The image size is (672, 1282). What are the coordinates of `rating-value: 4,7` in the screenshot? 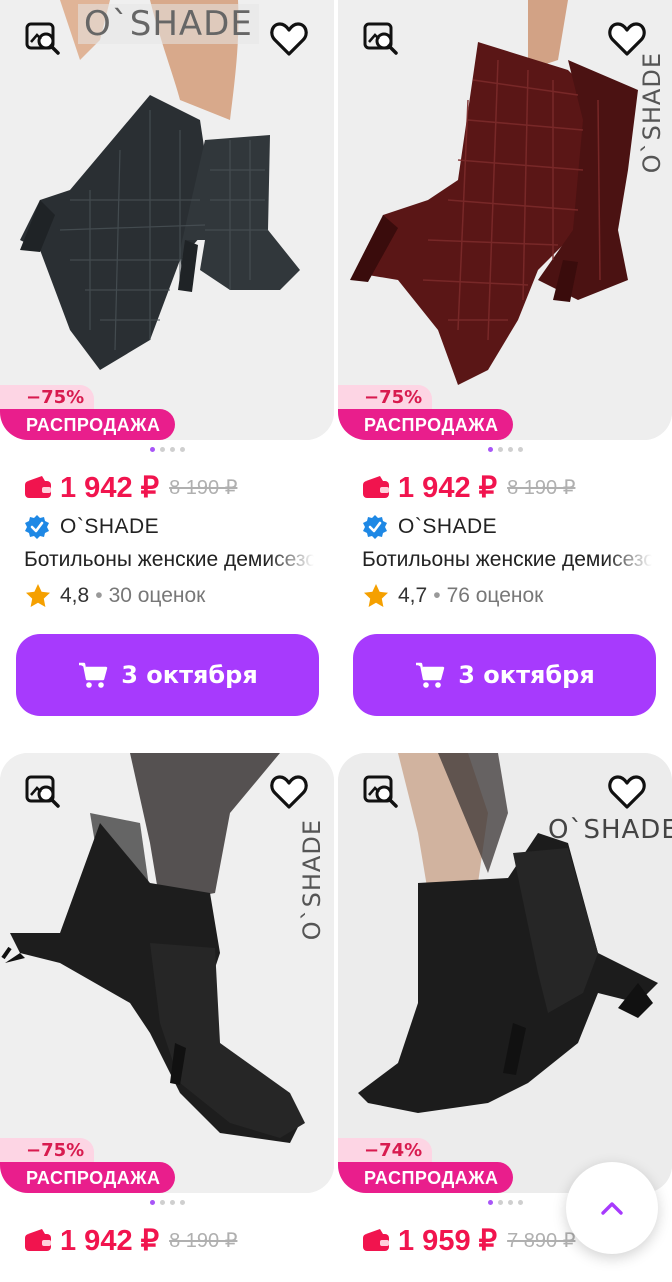 It's located at (413, 595).